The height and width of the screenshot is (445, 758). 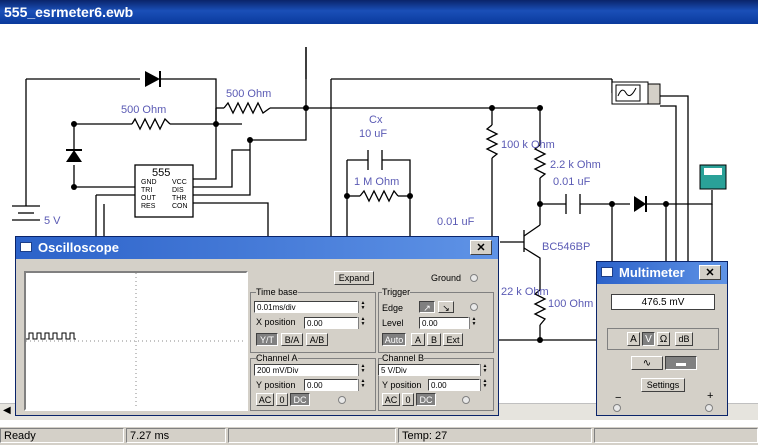 I want to click on pin-gnd: GND, so click(x=149, y=182).